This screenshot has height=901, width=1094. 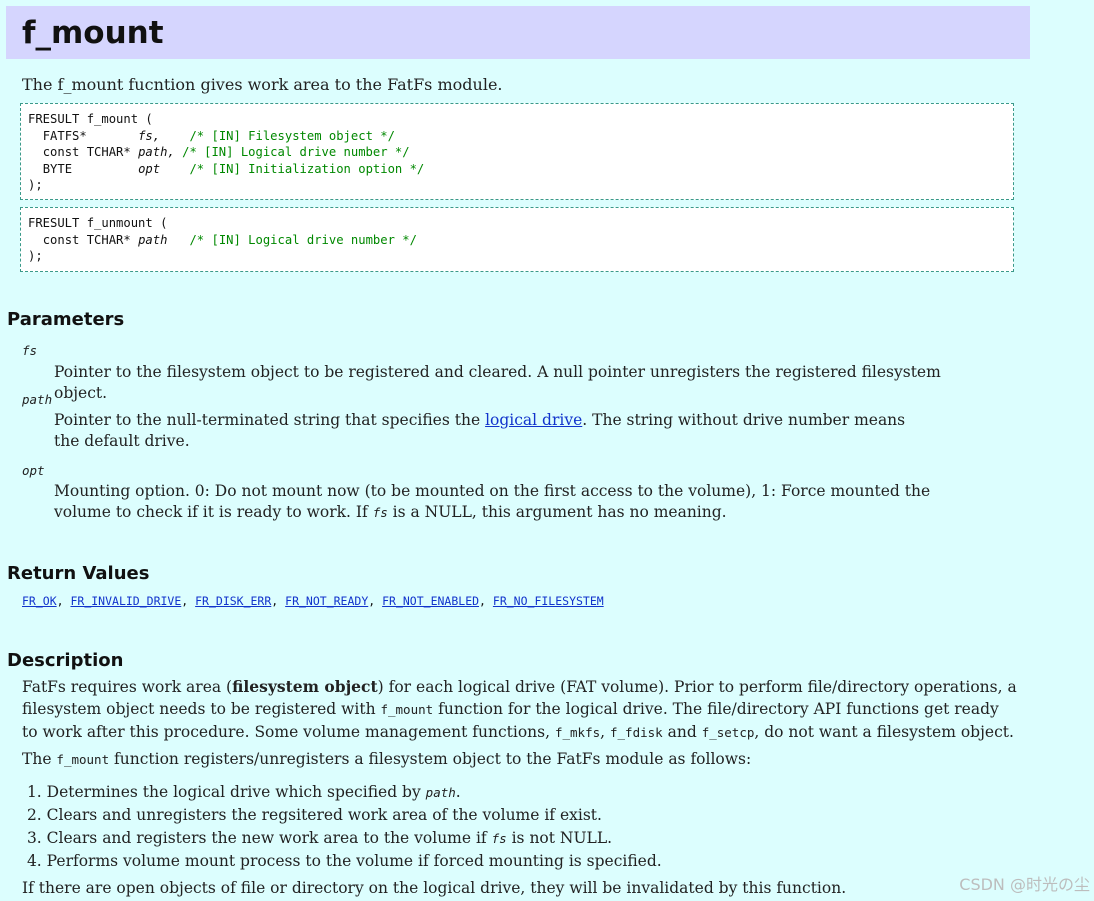 I want to click on page-title: f_mount, so click(x=93, y=33).